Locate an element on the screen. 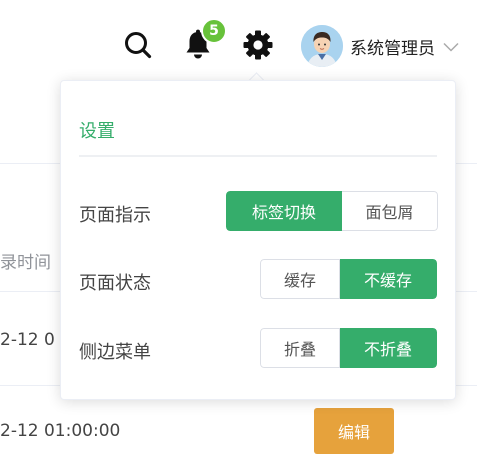 The image size is (477, 457). table-cell-time: 2-12 0 is located at coordinates (27, 340).